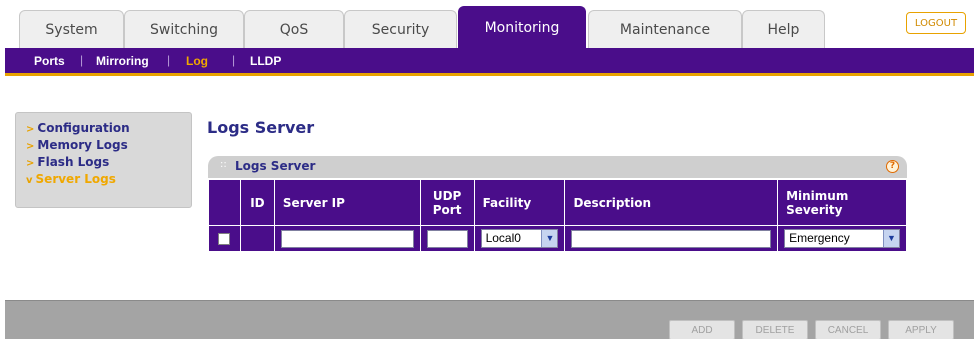 This screenshot has height=339, width=974. What do you see at coordinates (223, 164) in the screenshot?
I see `grip-icon: ::` at bounding box center [223, 164].